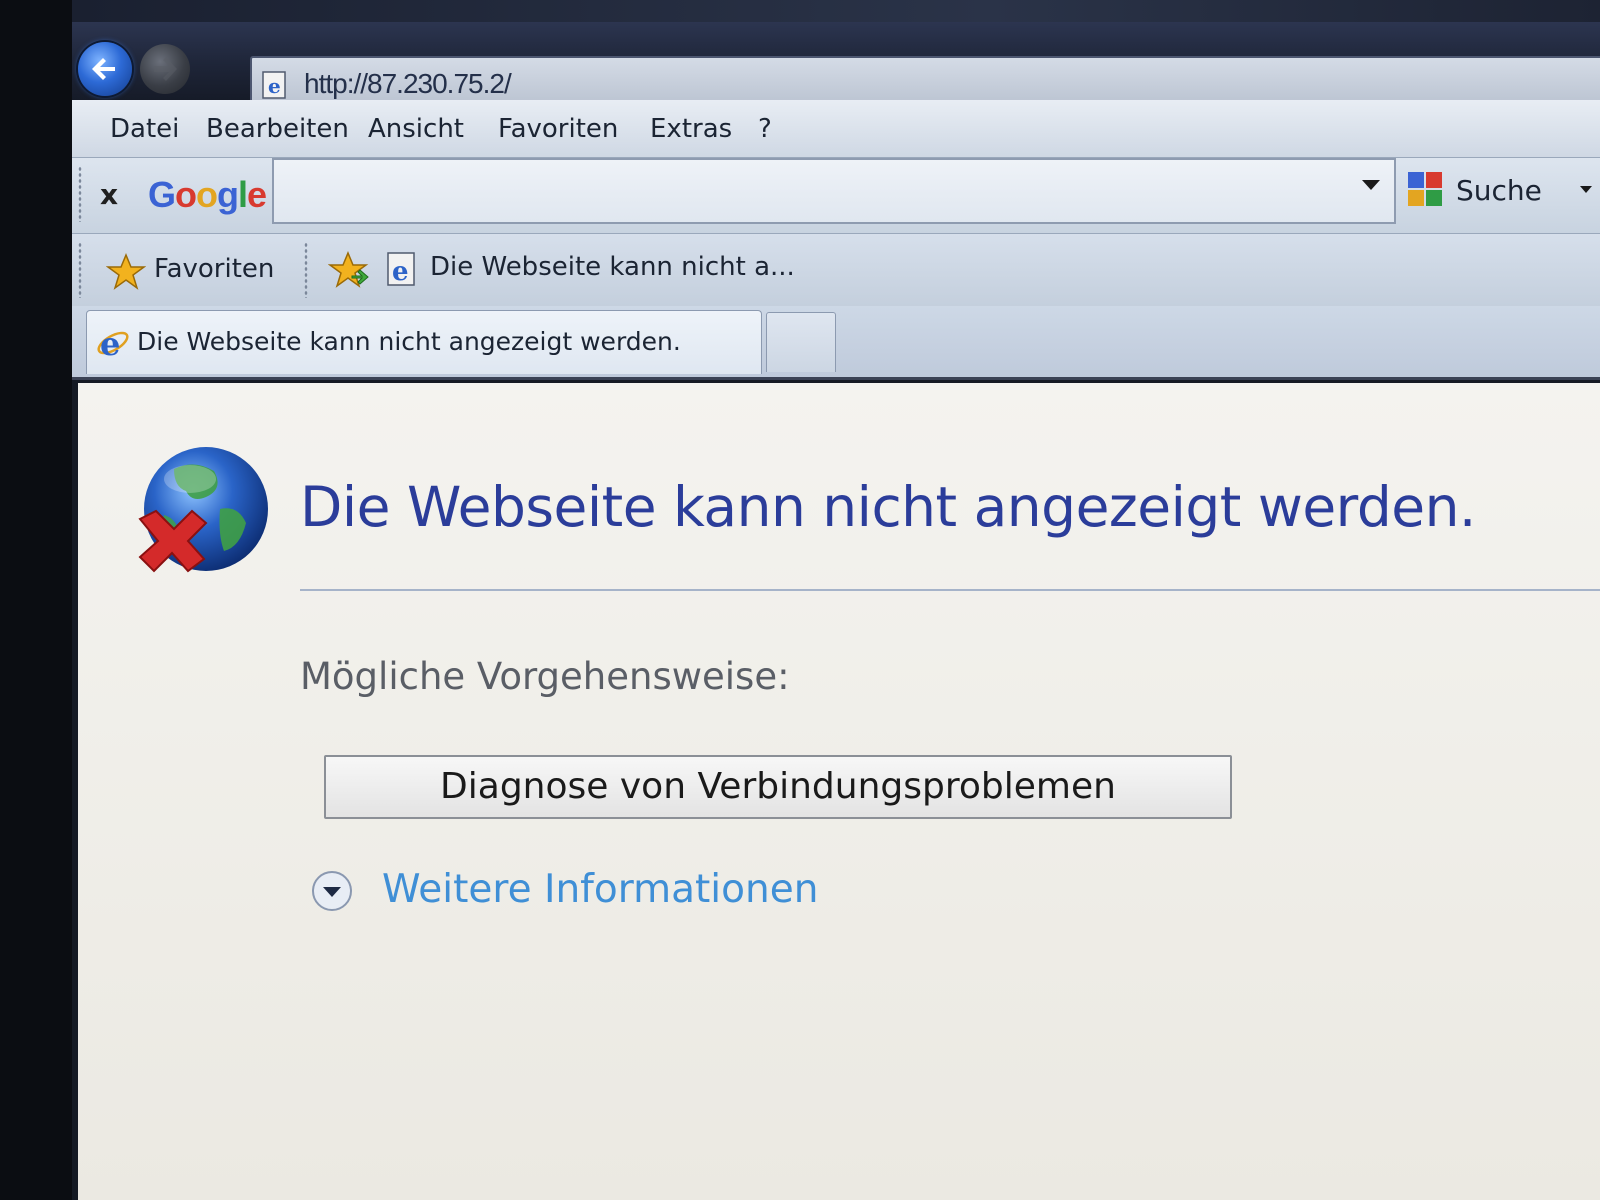  What do you see at coordinates (836, 66) in the screenshot?
I see `navigation-bar: e http://87.230.75.2/` at bounding box center [836, 66].